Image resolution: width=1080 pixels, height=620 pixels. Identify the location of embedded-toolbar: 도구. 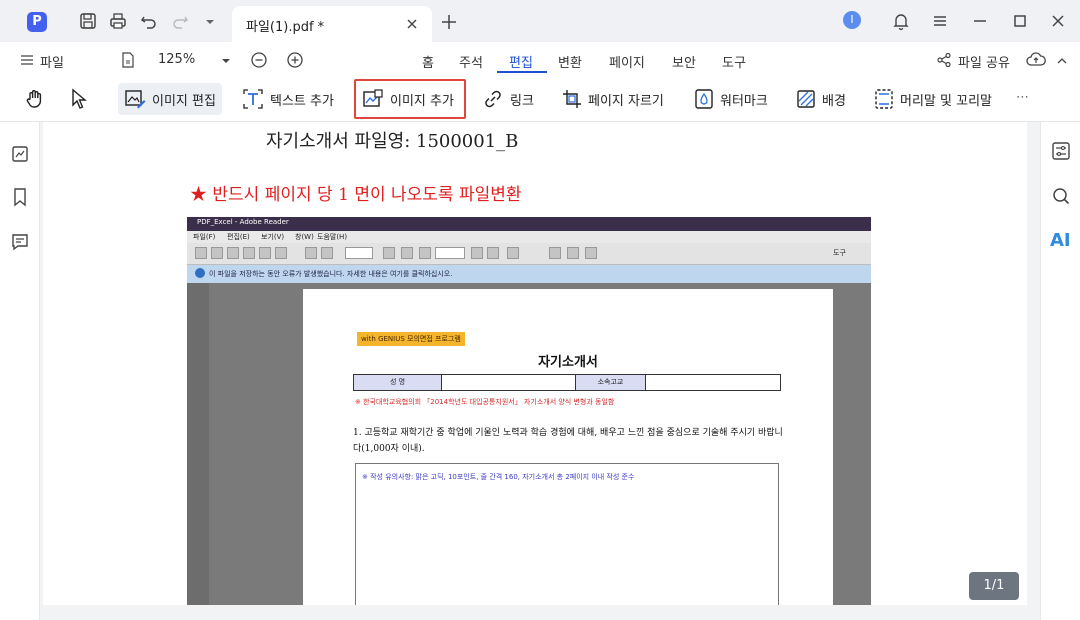
(529, 254).